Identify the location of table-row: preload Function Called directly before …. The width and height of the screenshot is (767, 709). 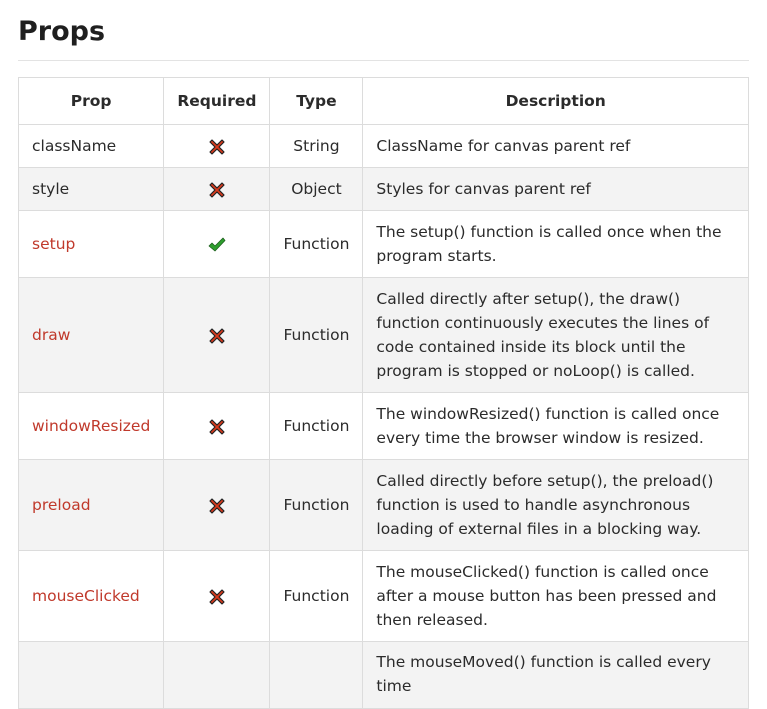
(383, 505).